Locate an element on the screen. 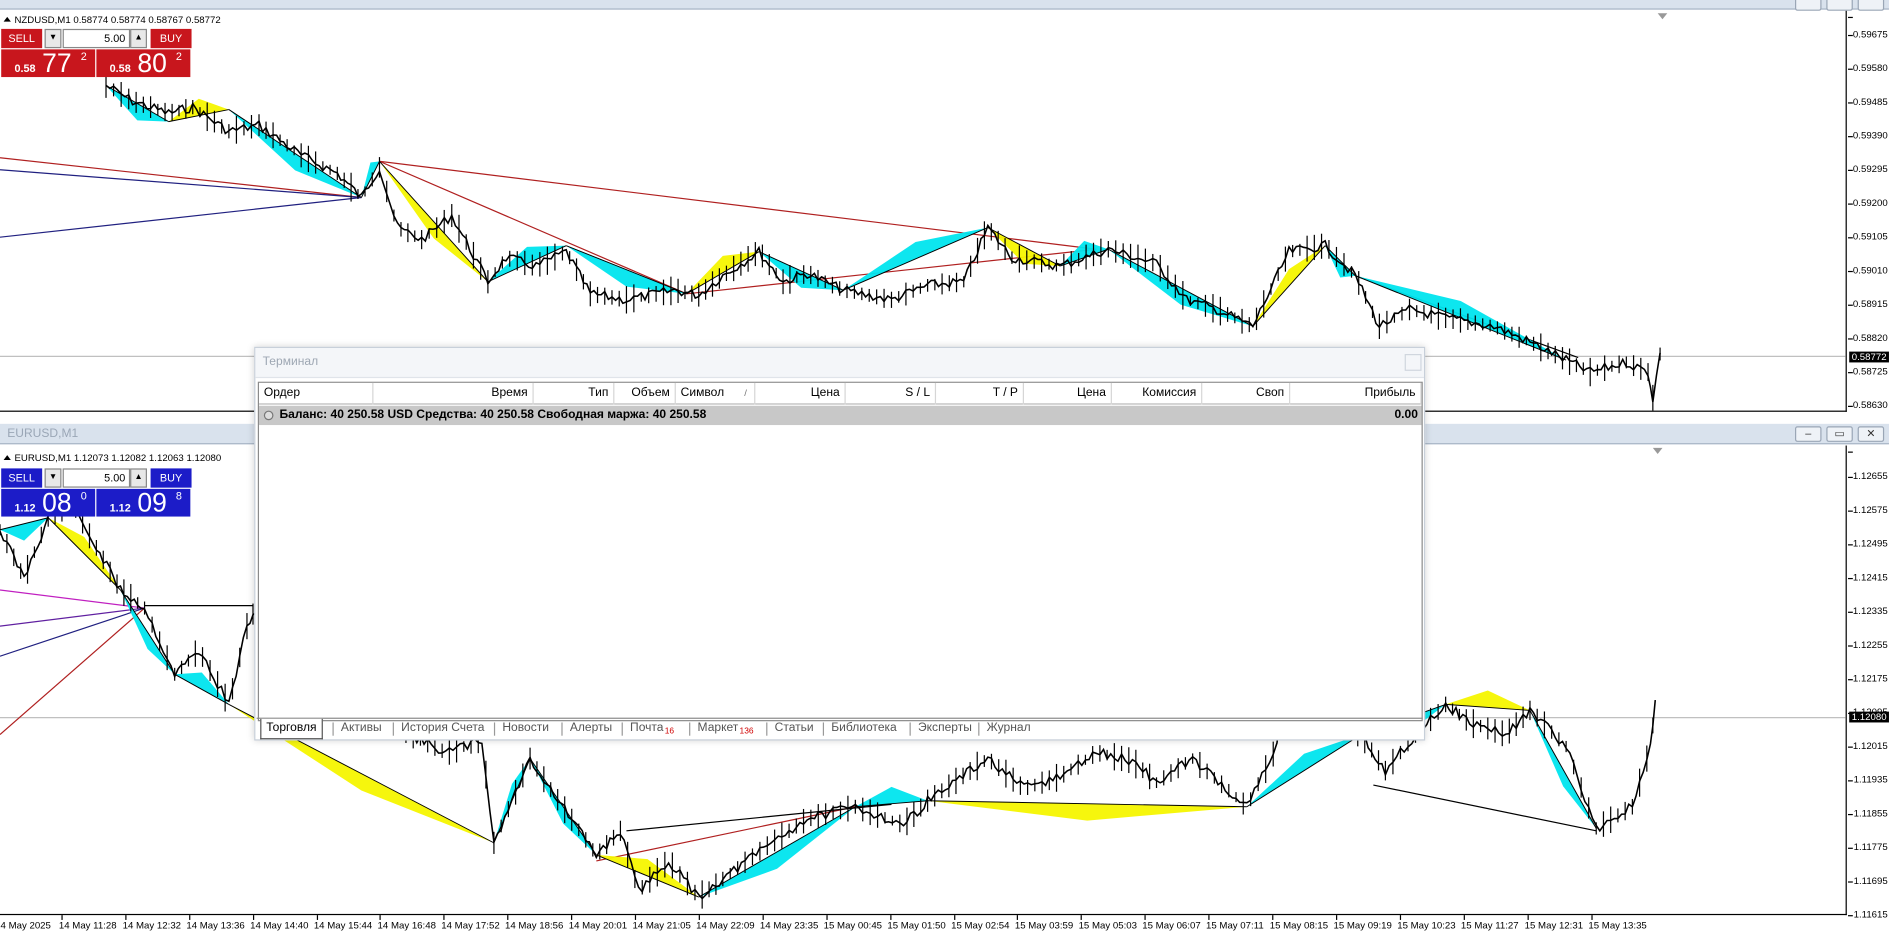 The width and height of the screenshot is (1889, 944). tab-label: Торговля is located at coordinates (291, 728).